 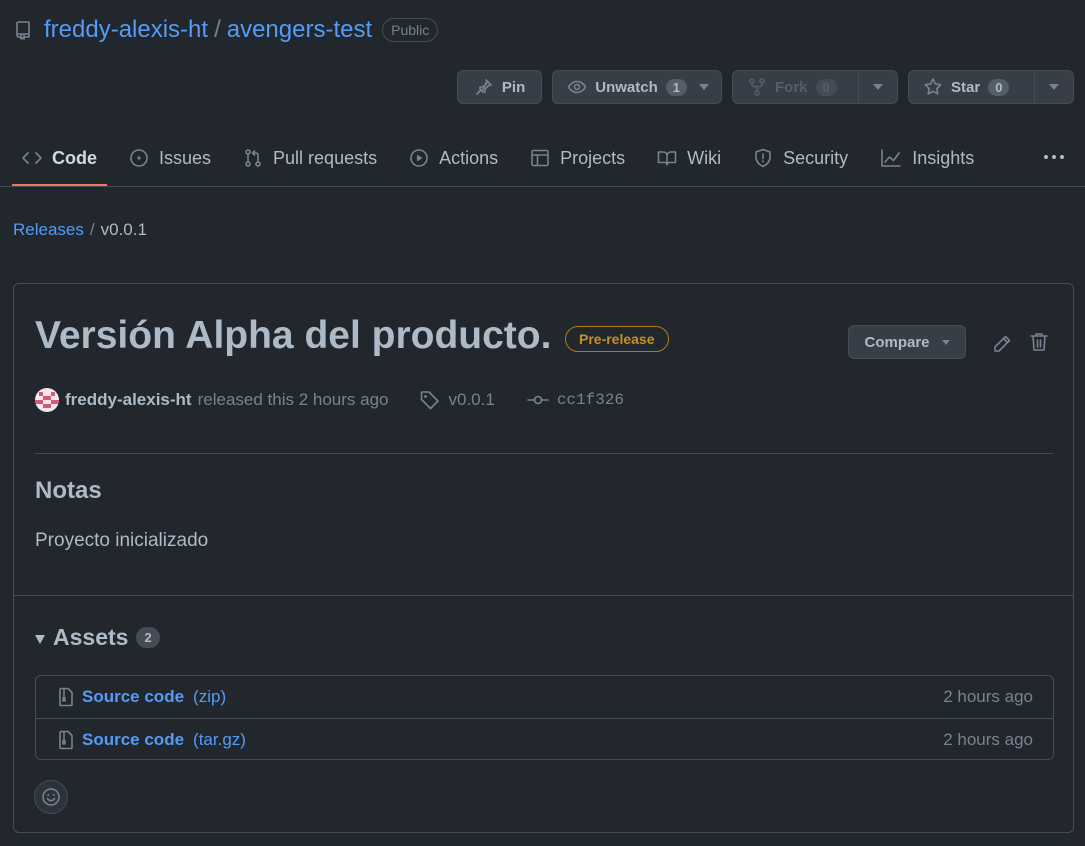 I want to click on commit-sha: cc1f326, so click(x=590, y=400).